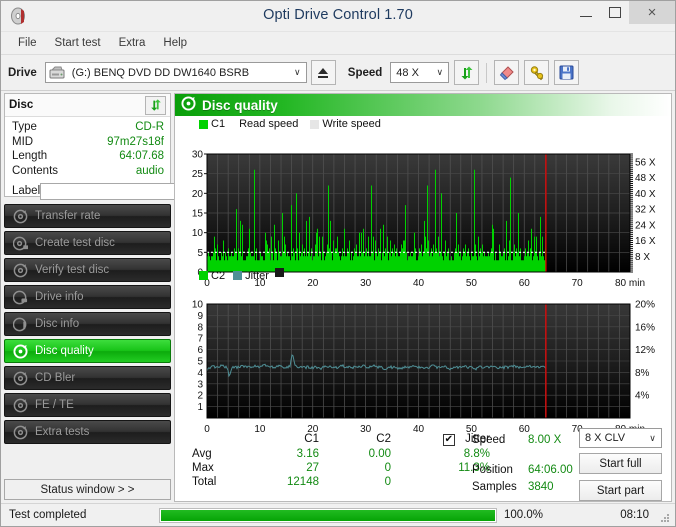  What do you see at coordinates (614, 12) in the screenshot?
I see `maximize-button` at bounding box center [614, 12].